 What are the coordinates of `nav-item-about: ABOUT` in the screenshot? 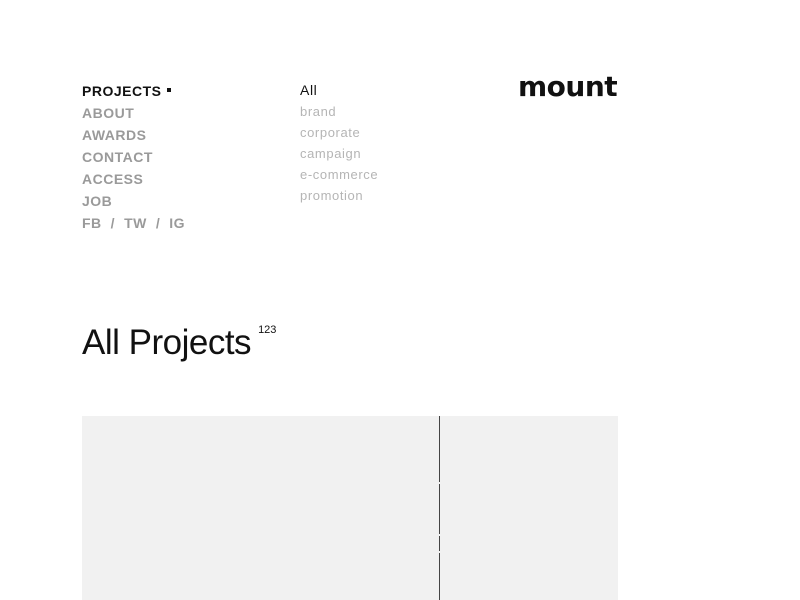 It's located at (182, 113).